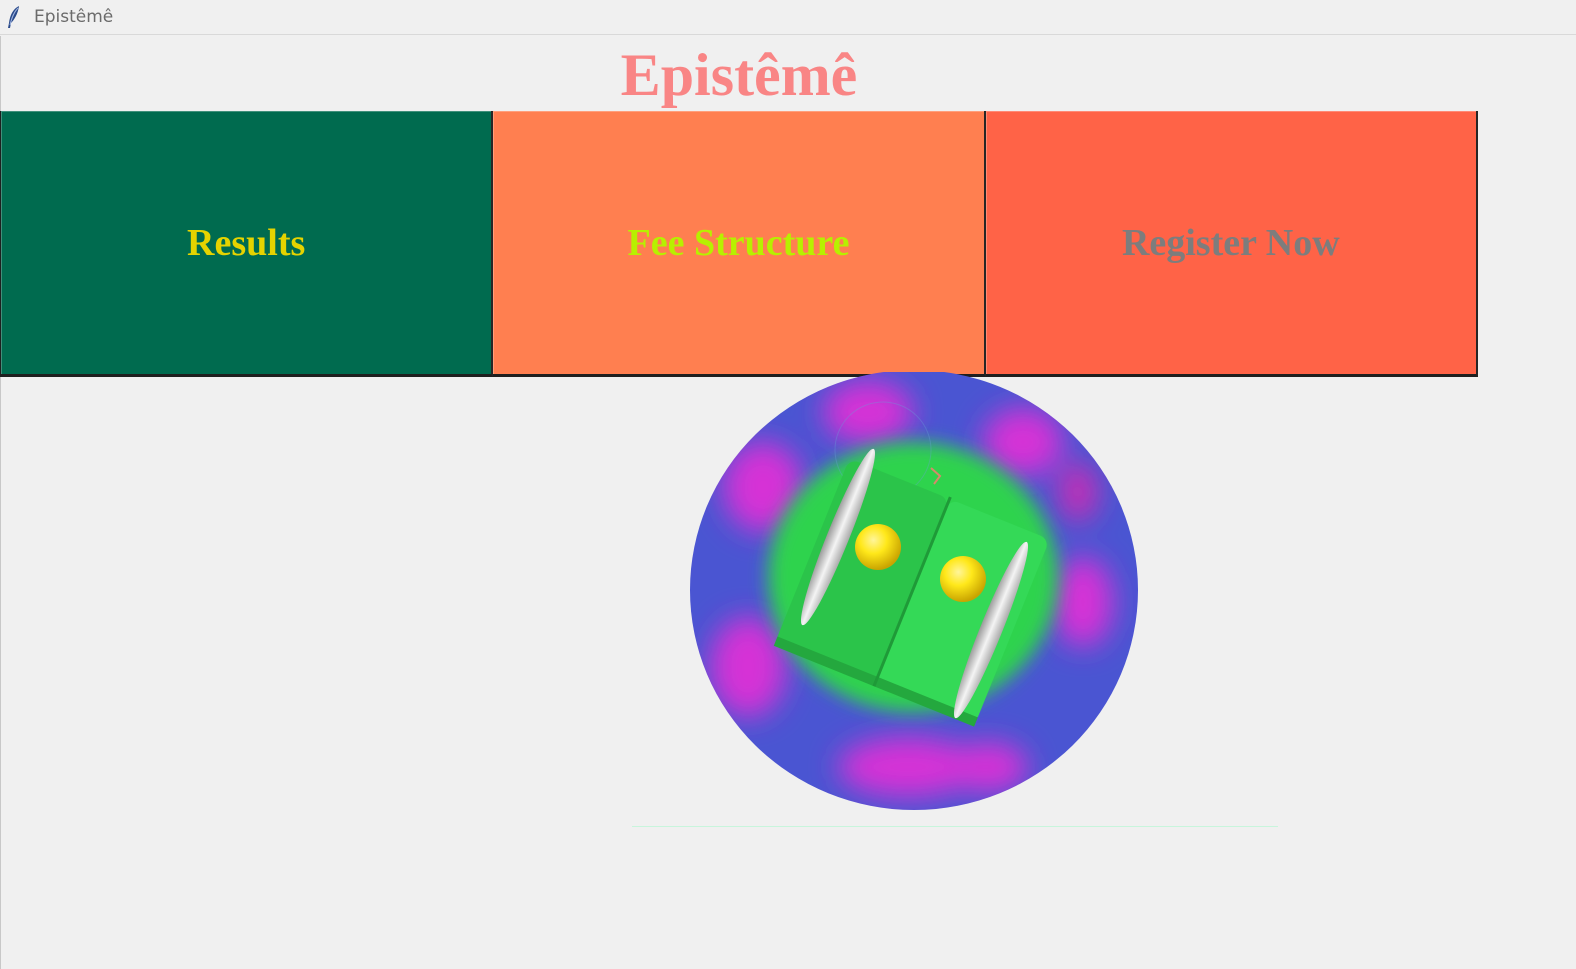  I want to click on divider-line, so click(955, 826).